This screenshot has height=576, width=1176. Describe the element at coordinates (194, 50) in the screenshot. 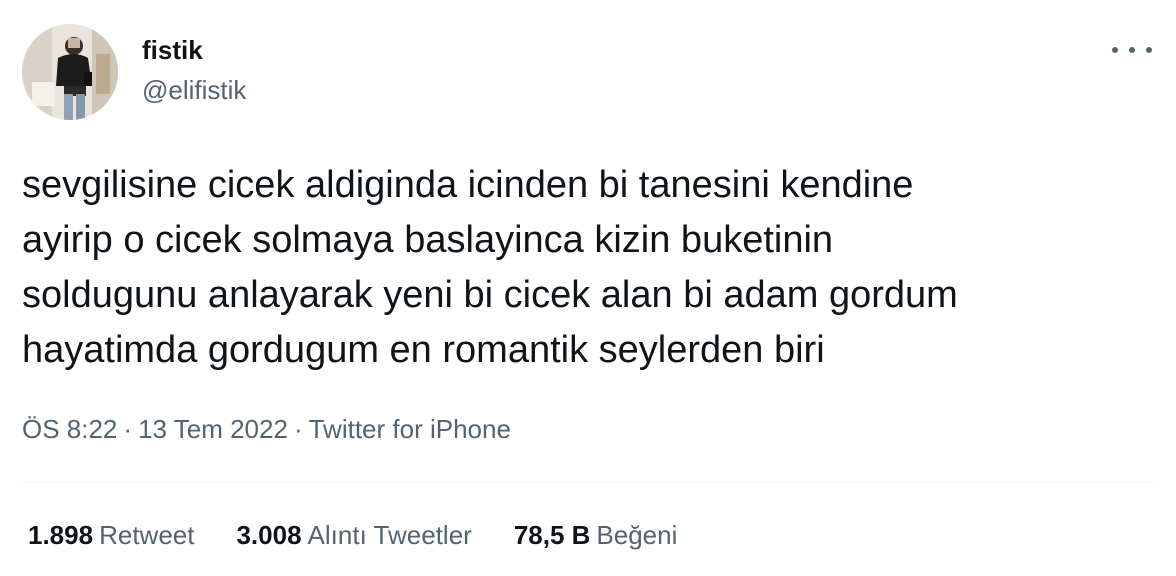

I see `display-name: fistik` at that location.